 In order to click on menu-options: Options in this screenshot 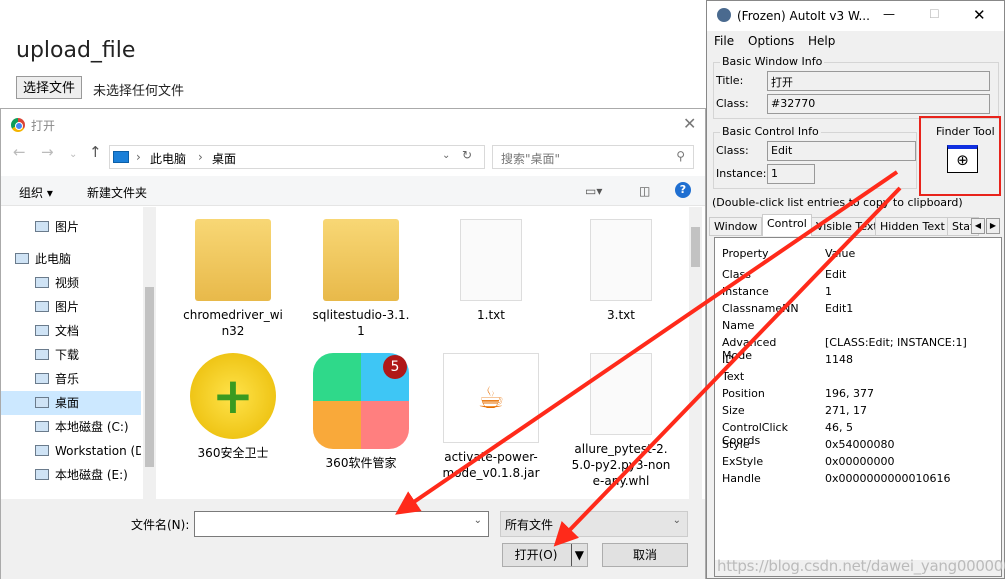, I will do `click(771, 41)`.